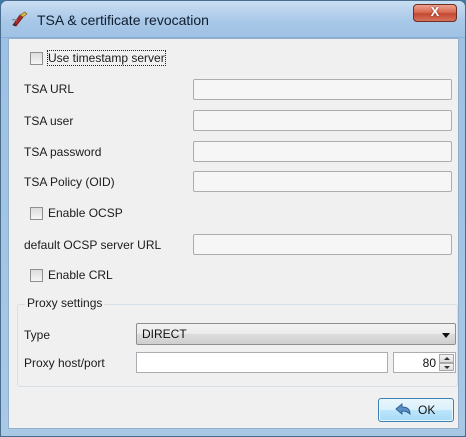  What do you see at coordinates (322, 151) in the screenshot?
I see `tsa-password-field` at bounding box center [322, 151].